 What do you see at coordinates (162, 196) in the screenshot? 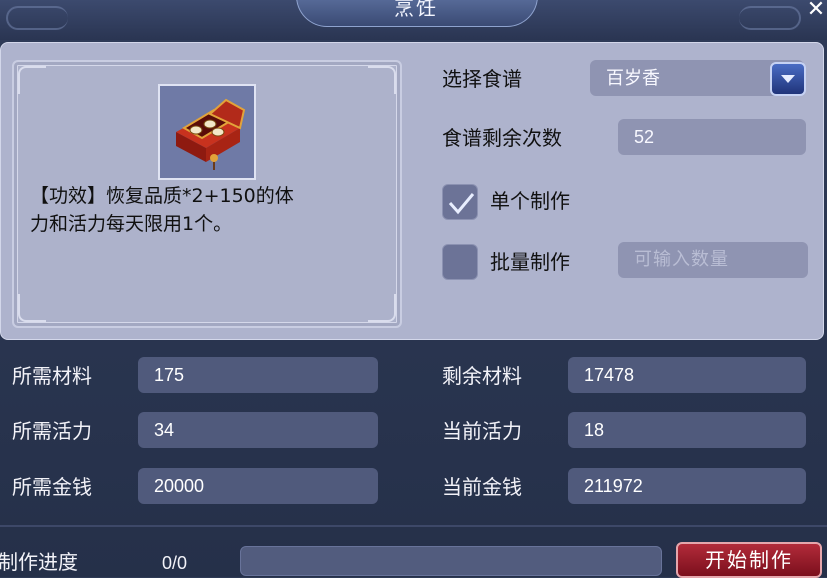
I see `effect-line-1: 【功效】恢复品质*2+150的体` at bounding box center [162, 196].